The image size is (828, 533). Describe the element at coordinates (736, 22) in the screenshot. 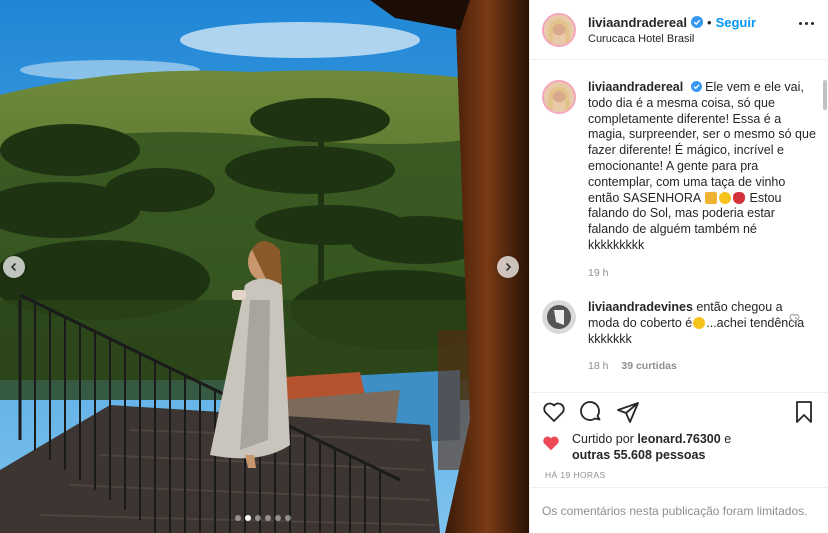

I see `follow-button: Seguir` at that location.